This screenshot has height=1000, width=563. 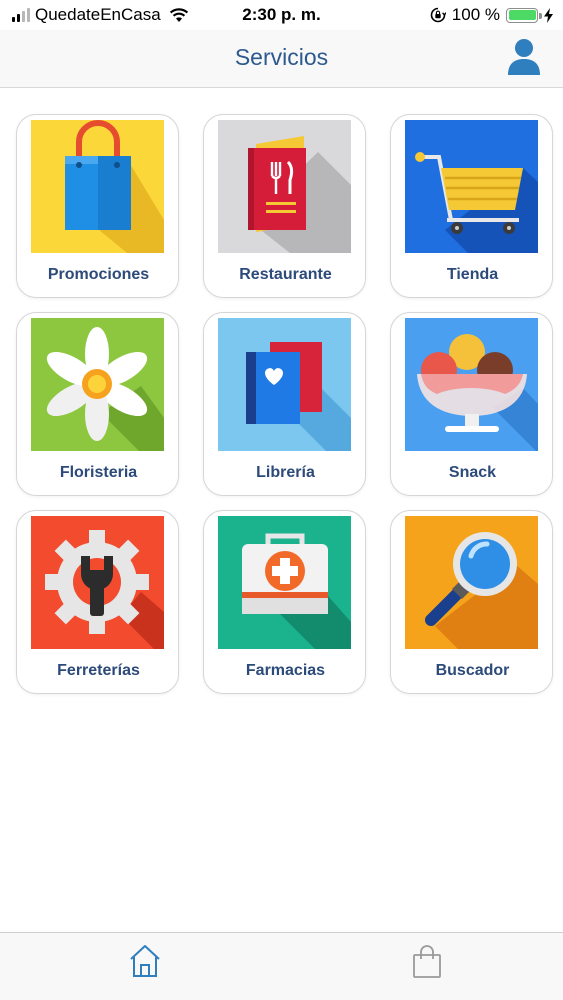 What do you see at coordinates (472, 472) in the screenshot?
I see `service-label: Snack` at bounding box center [472, 472].